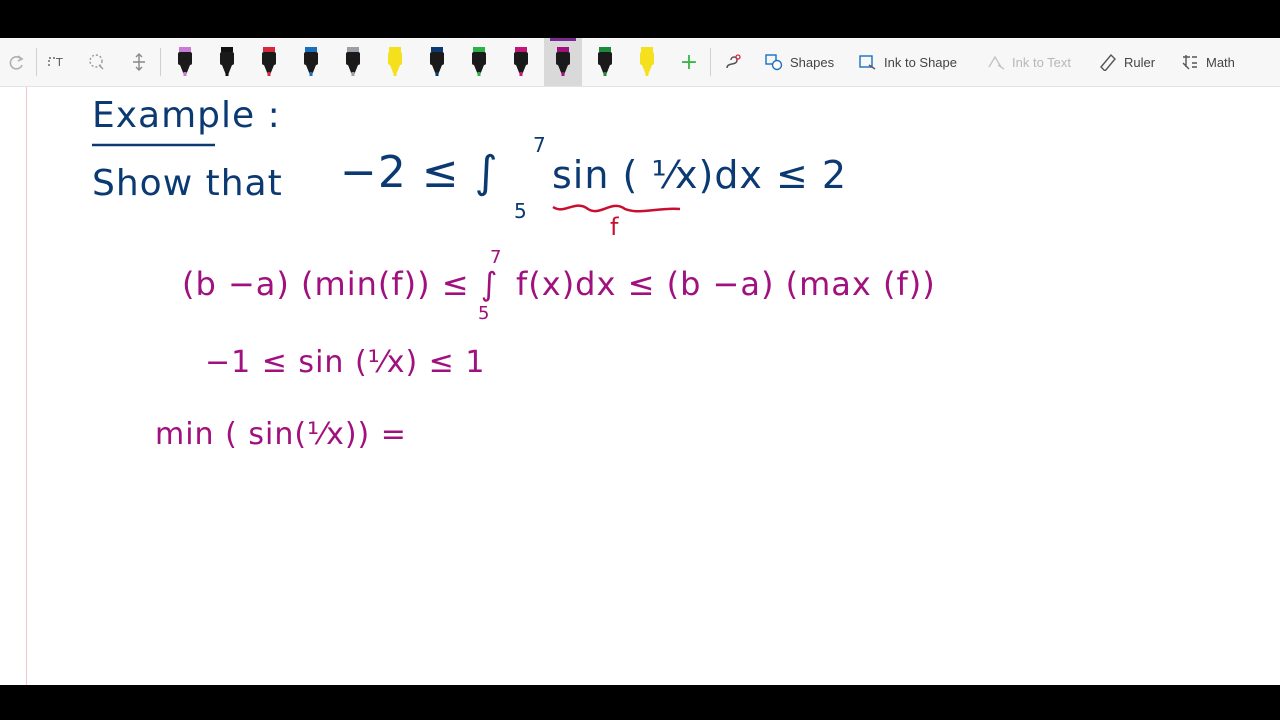  What do you see at coordinates (437, 62) in the screenshot?
I see `pen-navy-icon` at bounding box center [437, 62].